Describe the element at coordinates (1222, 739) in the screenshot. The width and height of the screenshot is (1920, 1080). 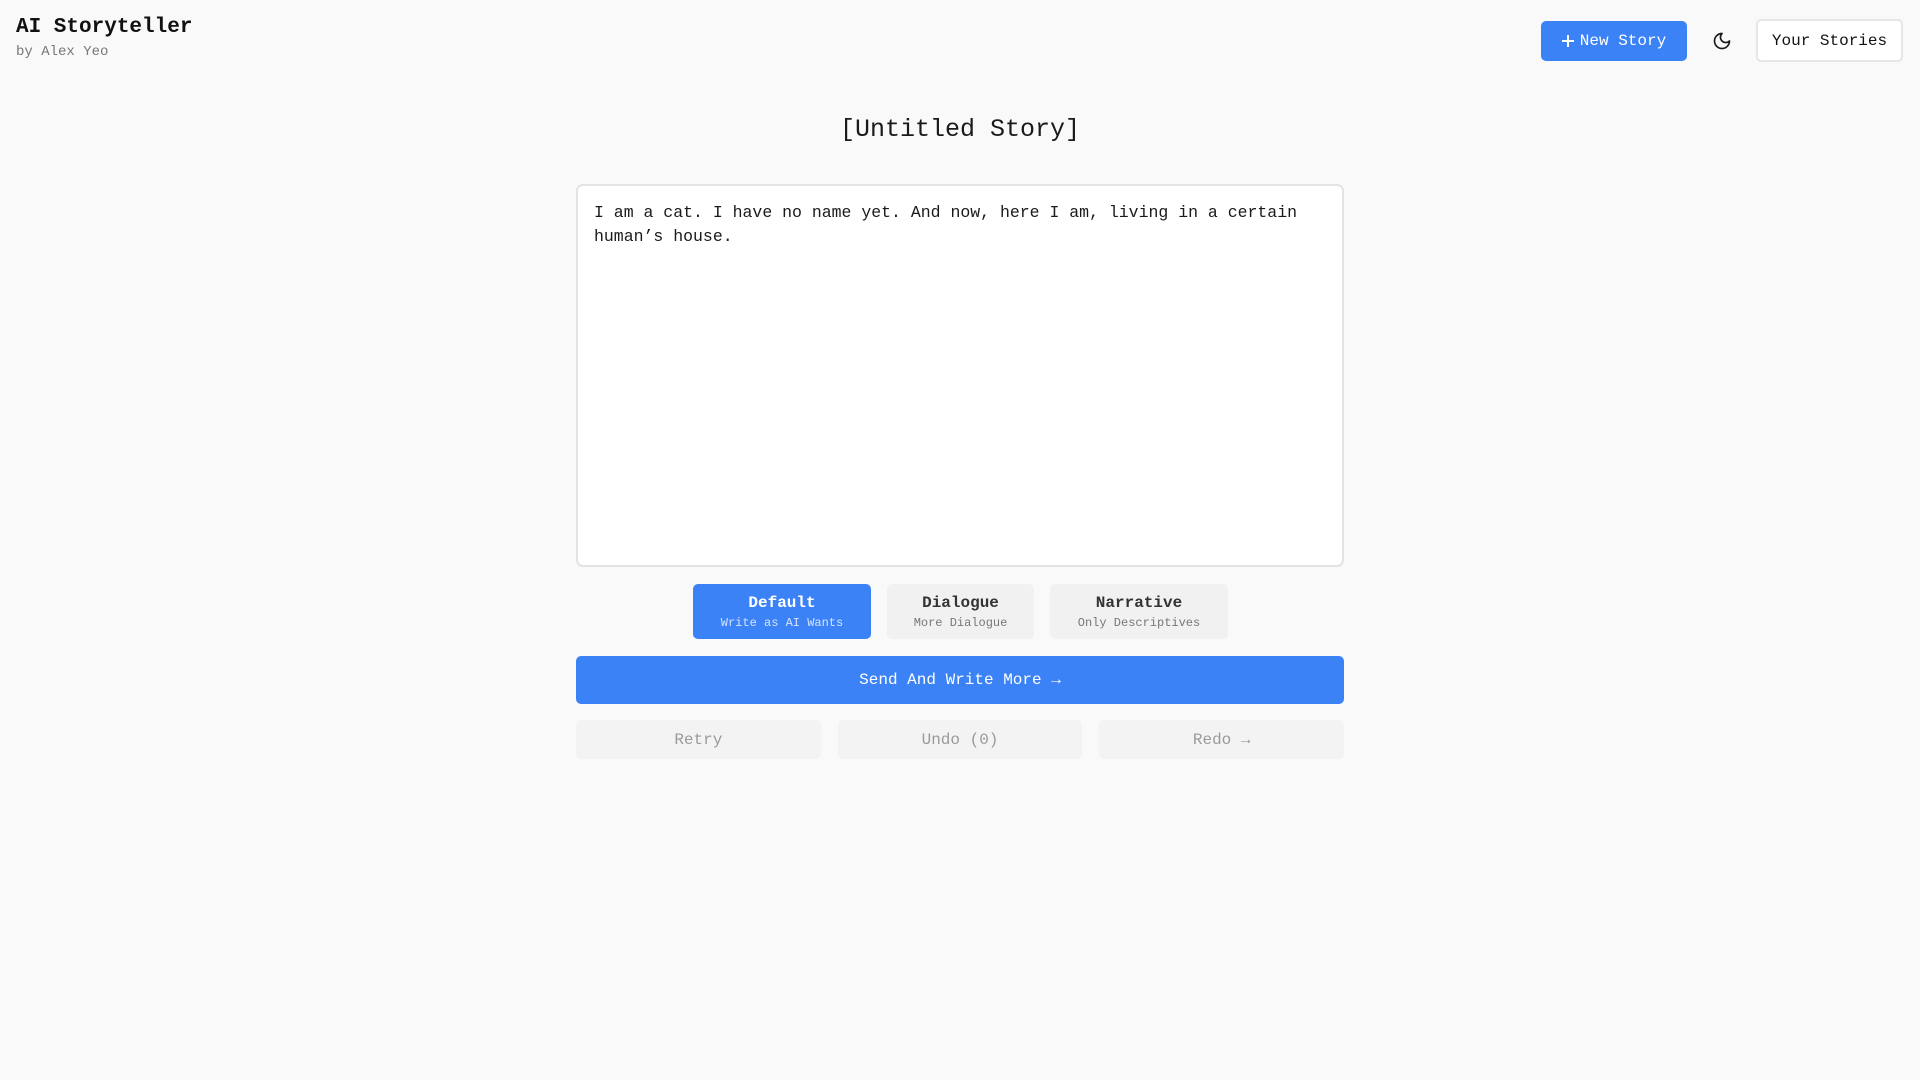
I see `redo-button: Redo →` at that location.